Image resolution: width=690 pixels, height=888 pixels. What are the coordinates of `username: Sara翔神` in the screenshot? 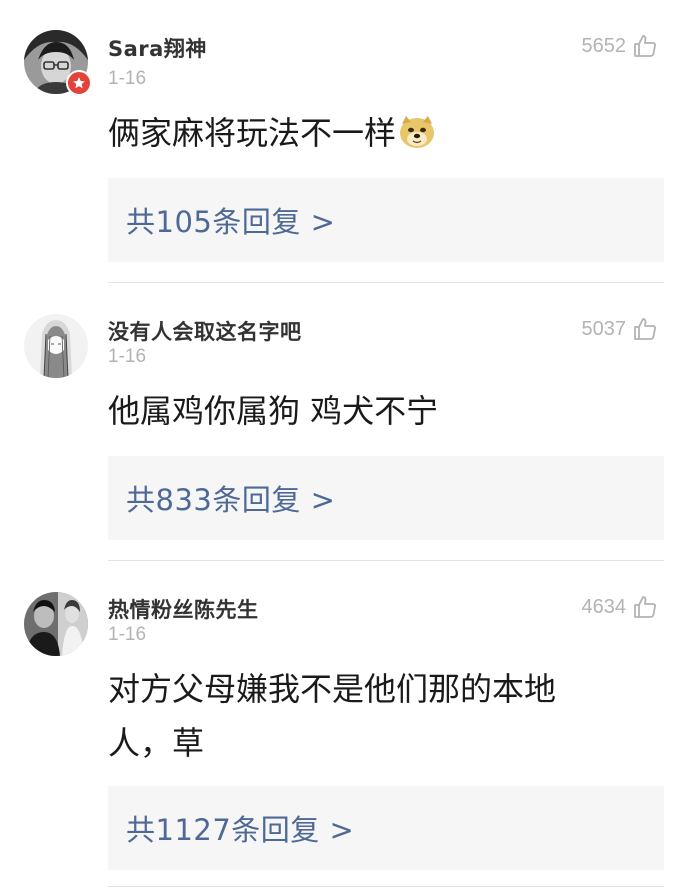 It's located at (157, 48).